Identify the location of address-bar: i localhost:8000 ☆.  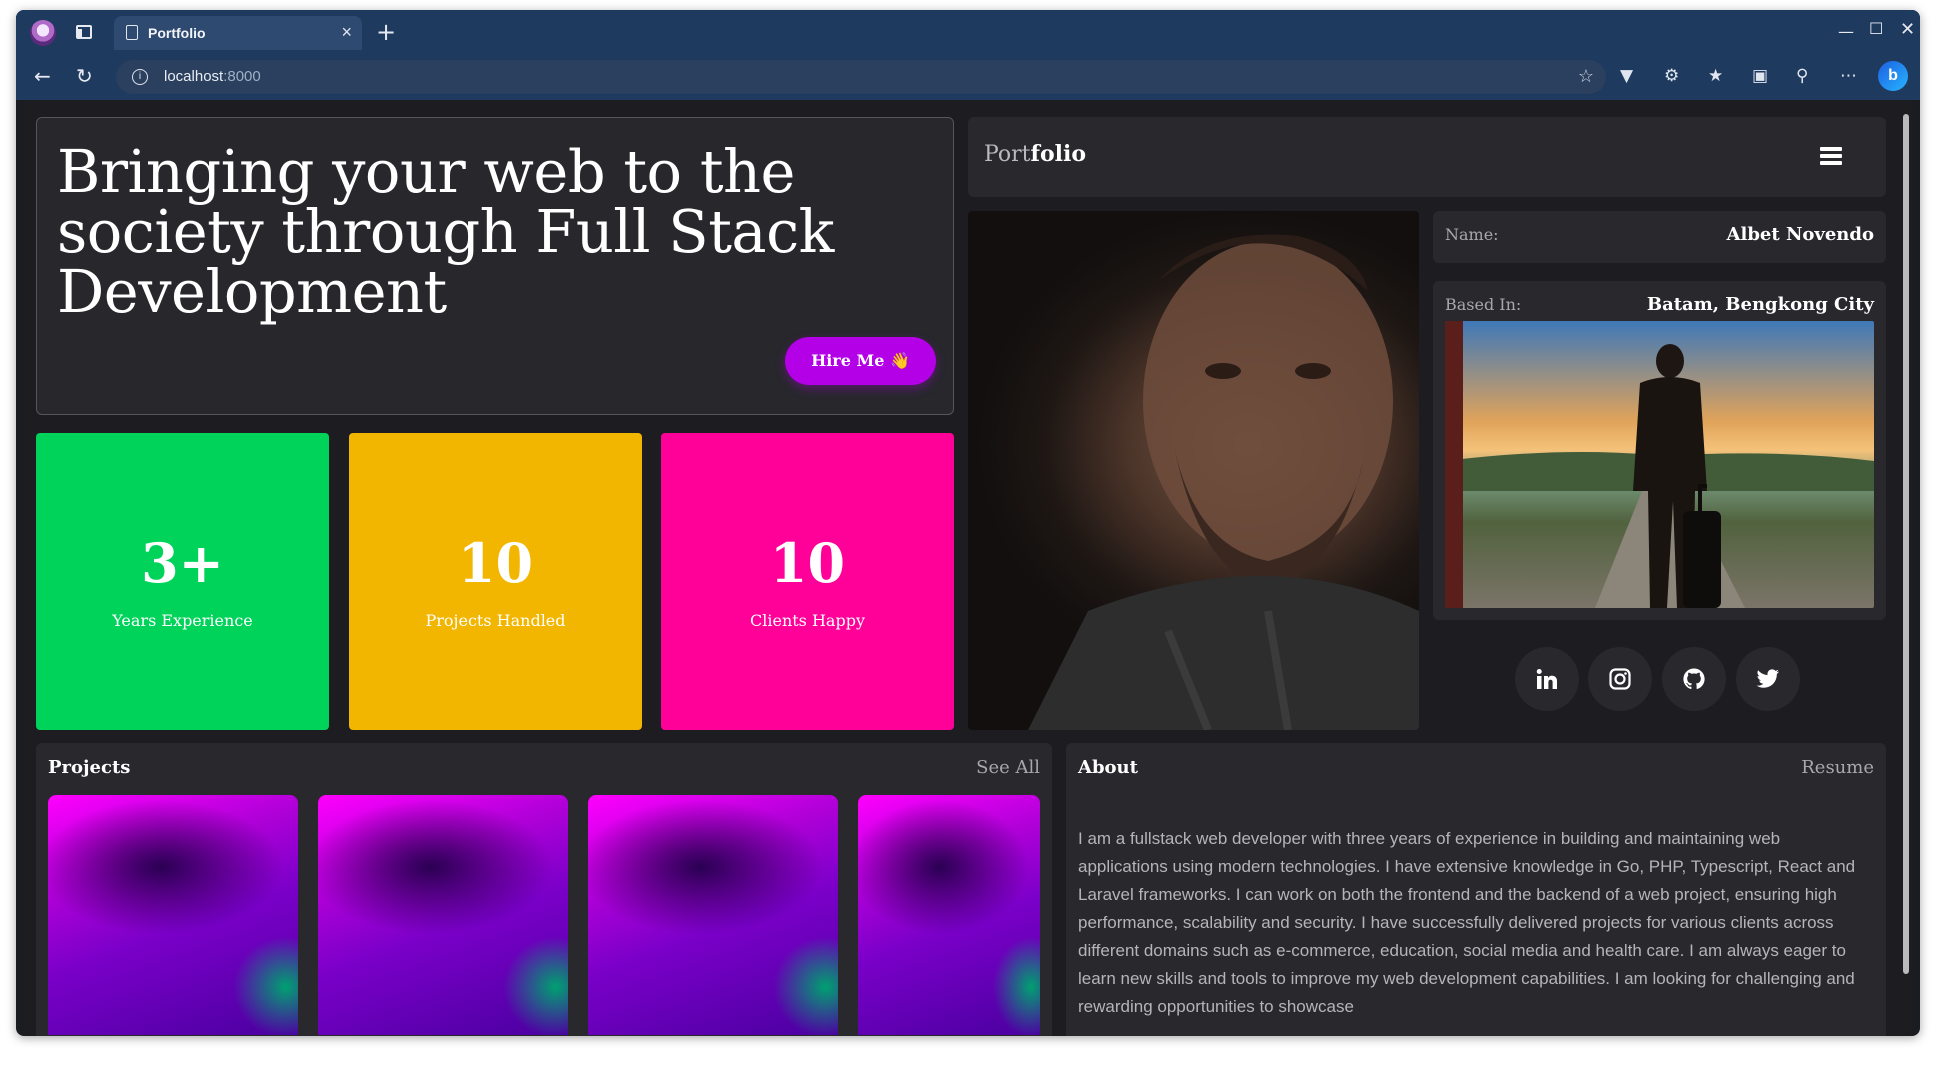
(861, 77).